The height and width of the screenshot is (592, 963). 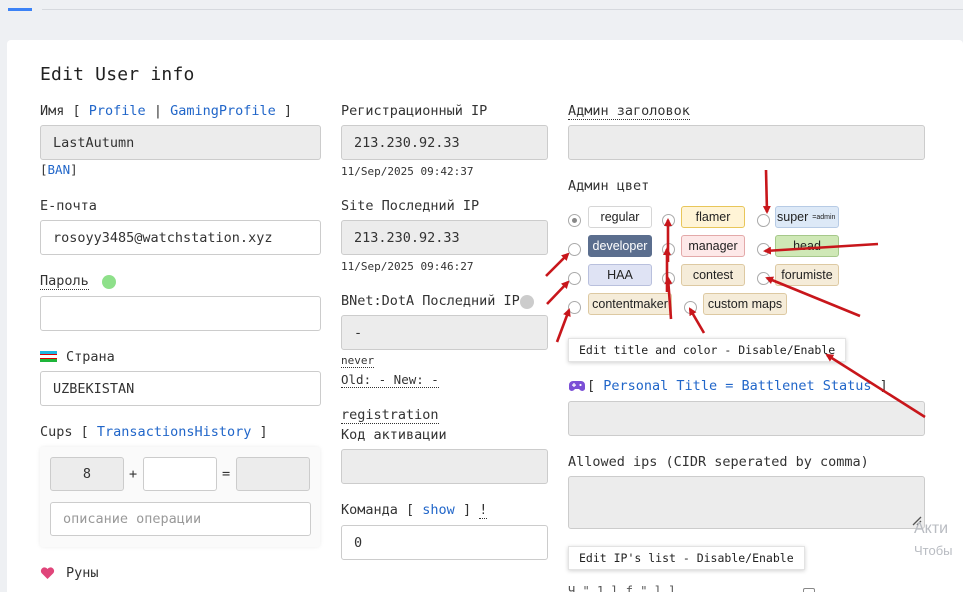 I want to click on team-bang: !, so click(x=483, y=510).